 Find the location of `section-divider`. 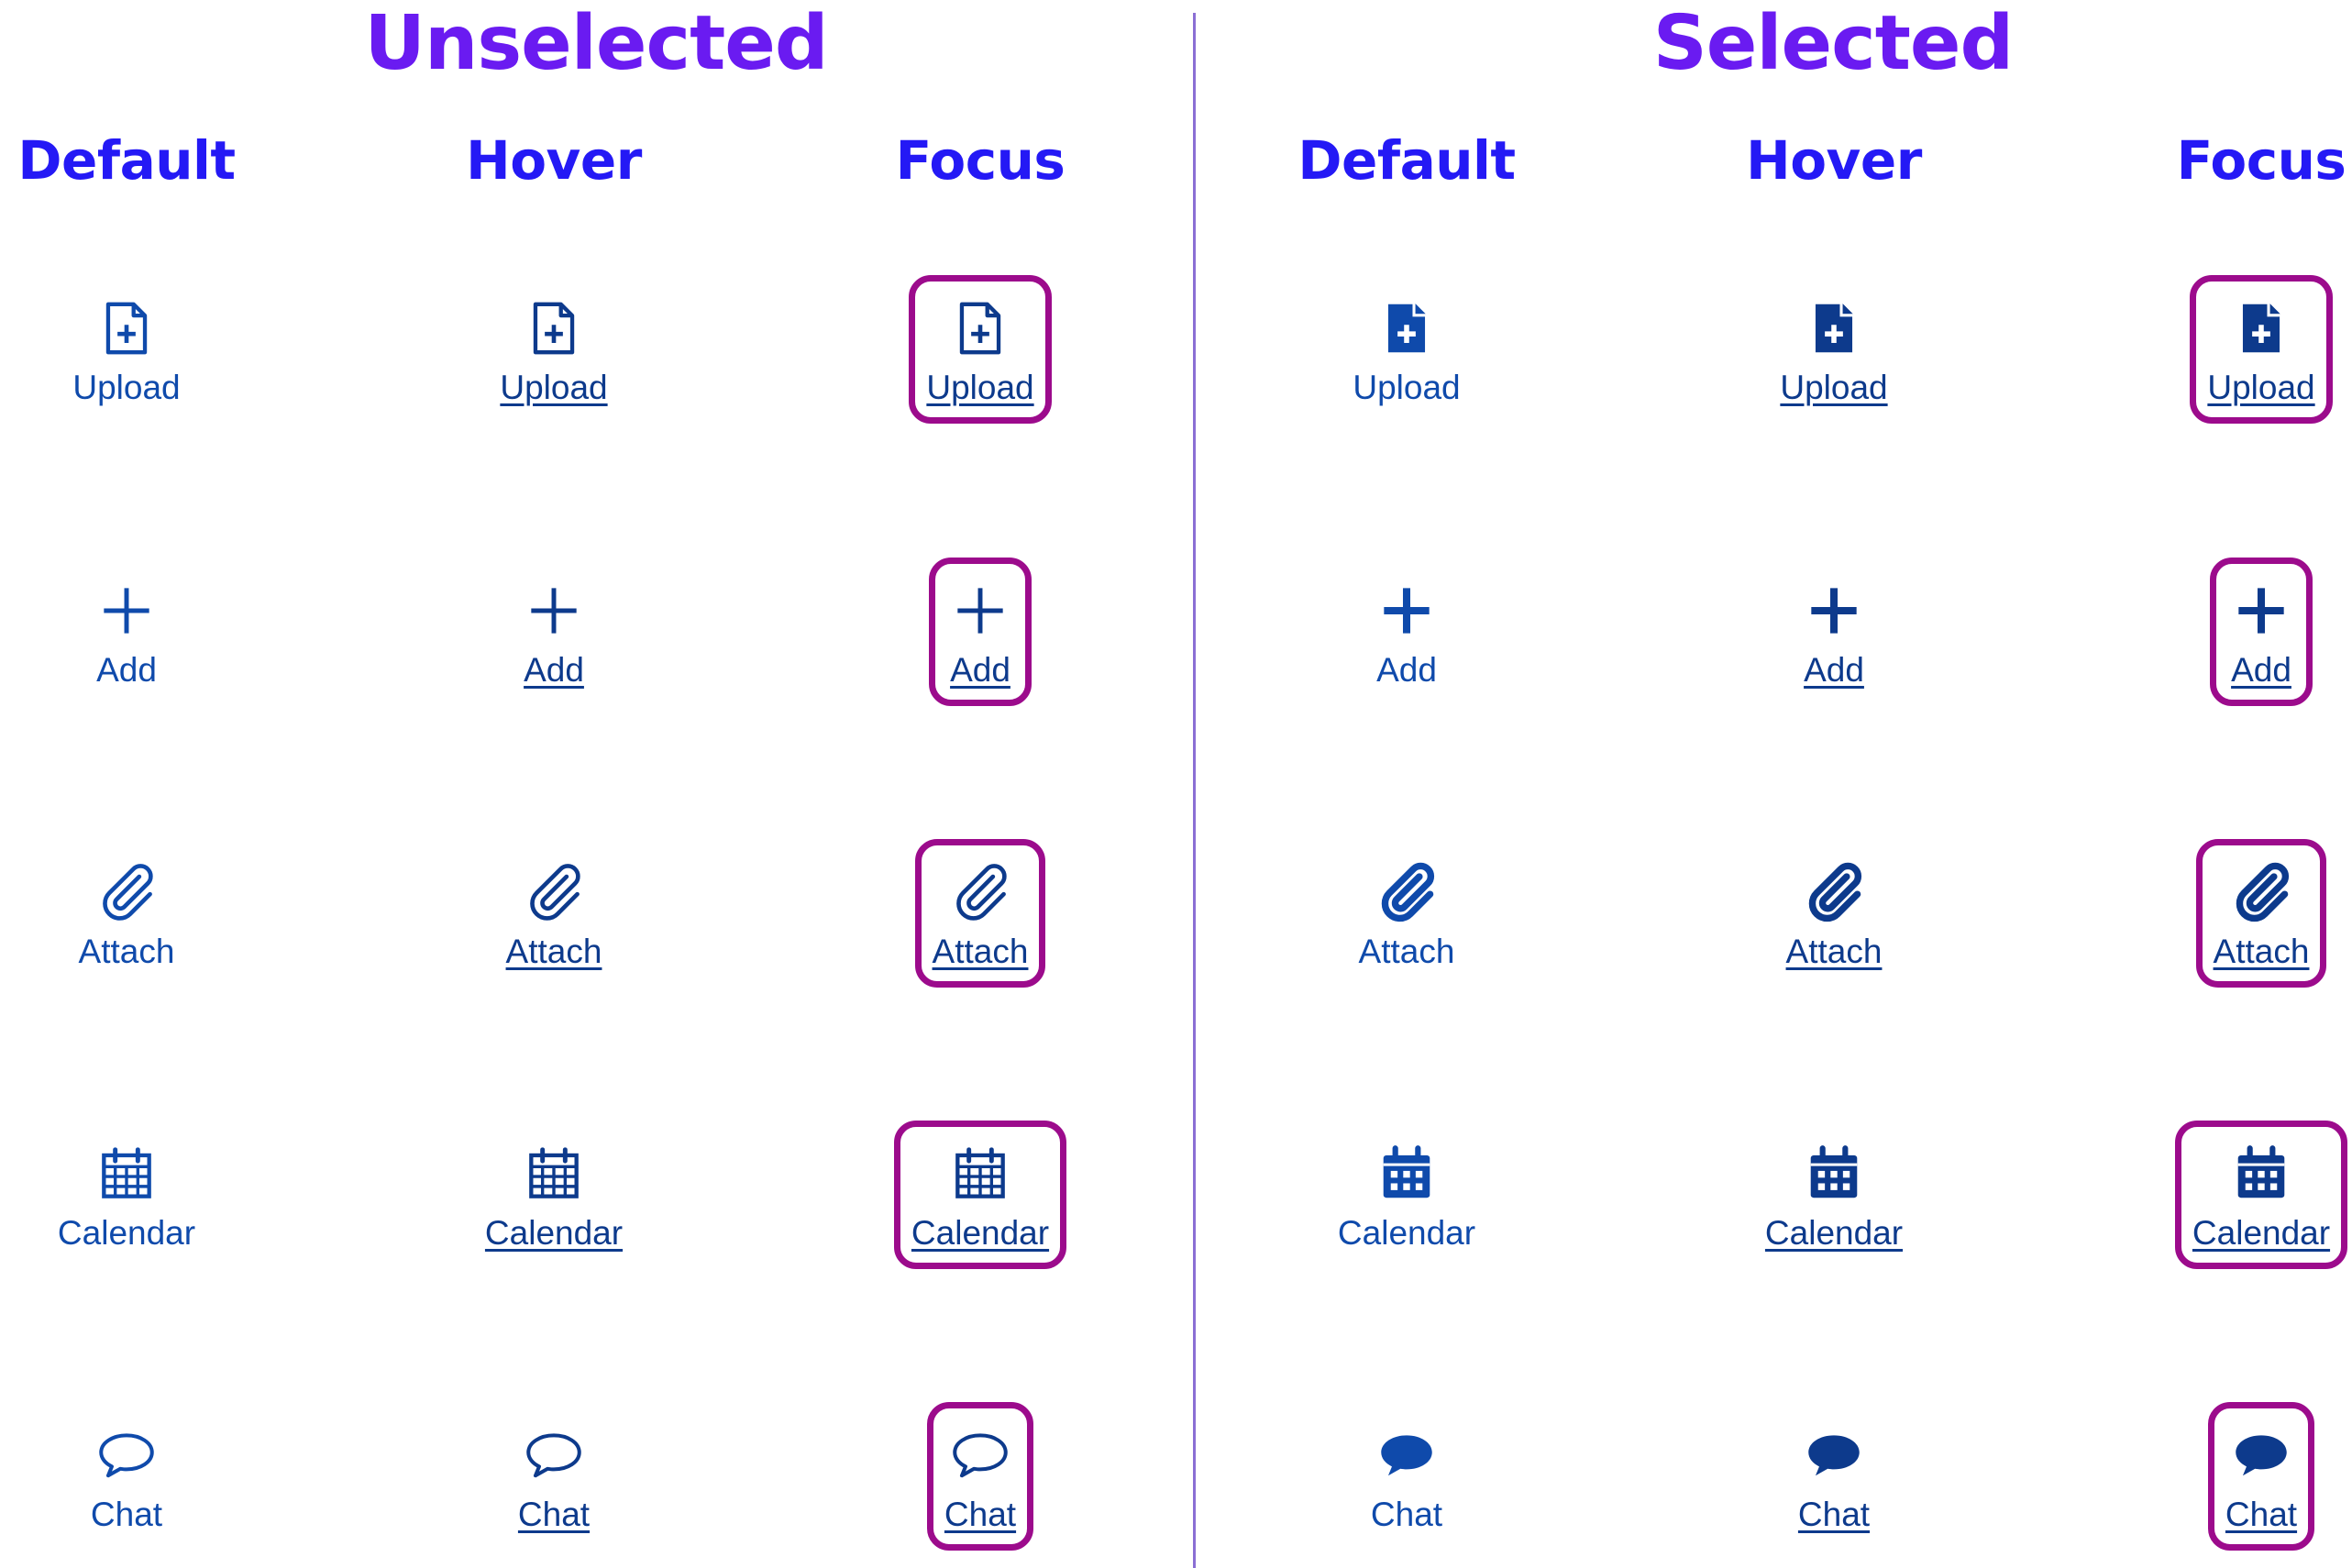

section-divider is located at coordinates (1194, 791).